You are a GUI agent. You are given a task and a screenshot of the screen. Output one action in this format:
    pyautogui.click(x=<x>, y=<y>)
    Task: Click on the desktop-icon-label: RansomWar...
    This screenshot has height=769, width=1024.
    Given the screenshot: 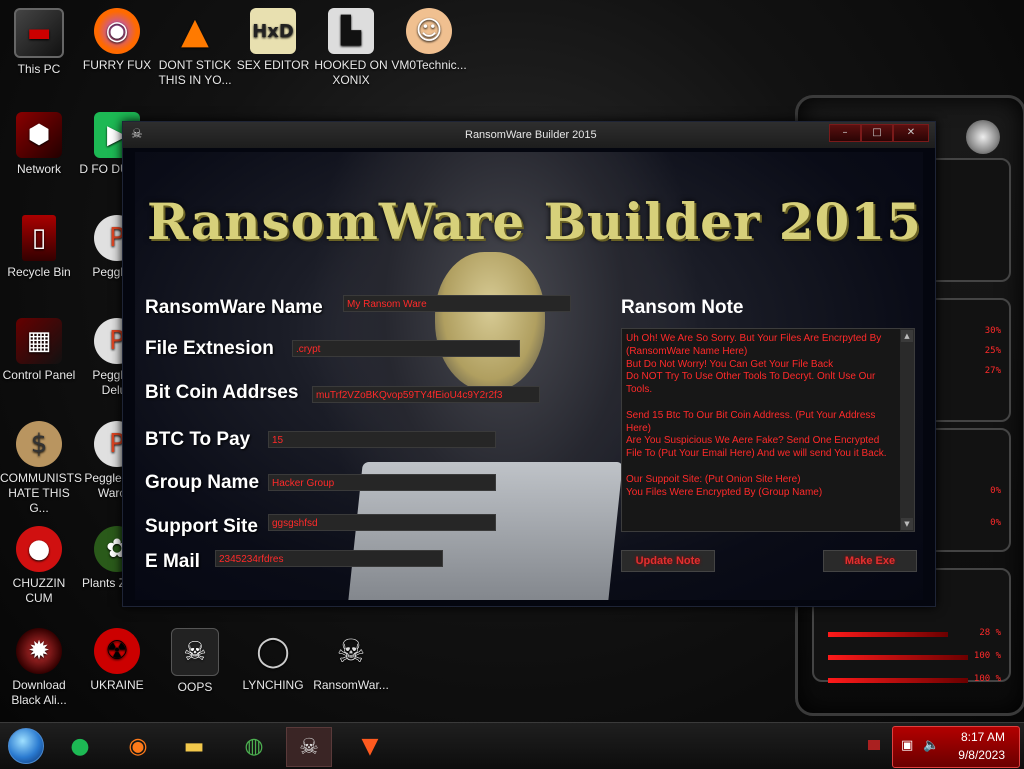 What is the action you would take?
    pyautogui.click(x=351, y=685)
    